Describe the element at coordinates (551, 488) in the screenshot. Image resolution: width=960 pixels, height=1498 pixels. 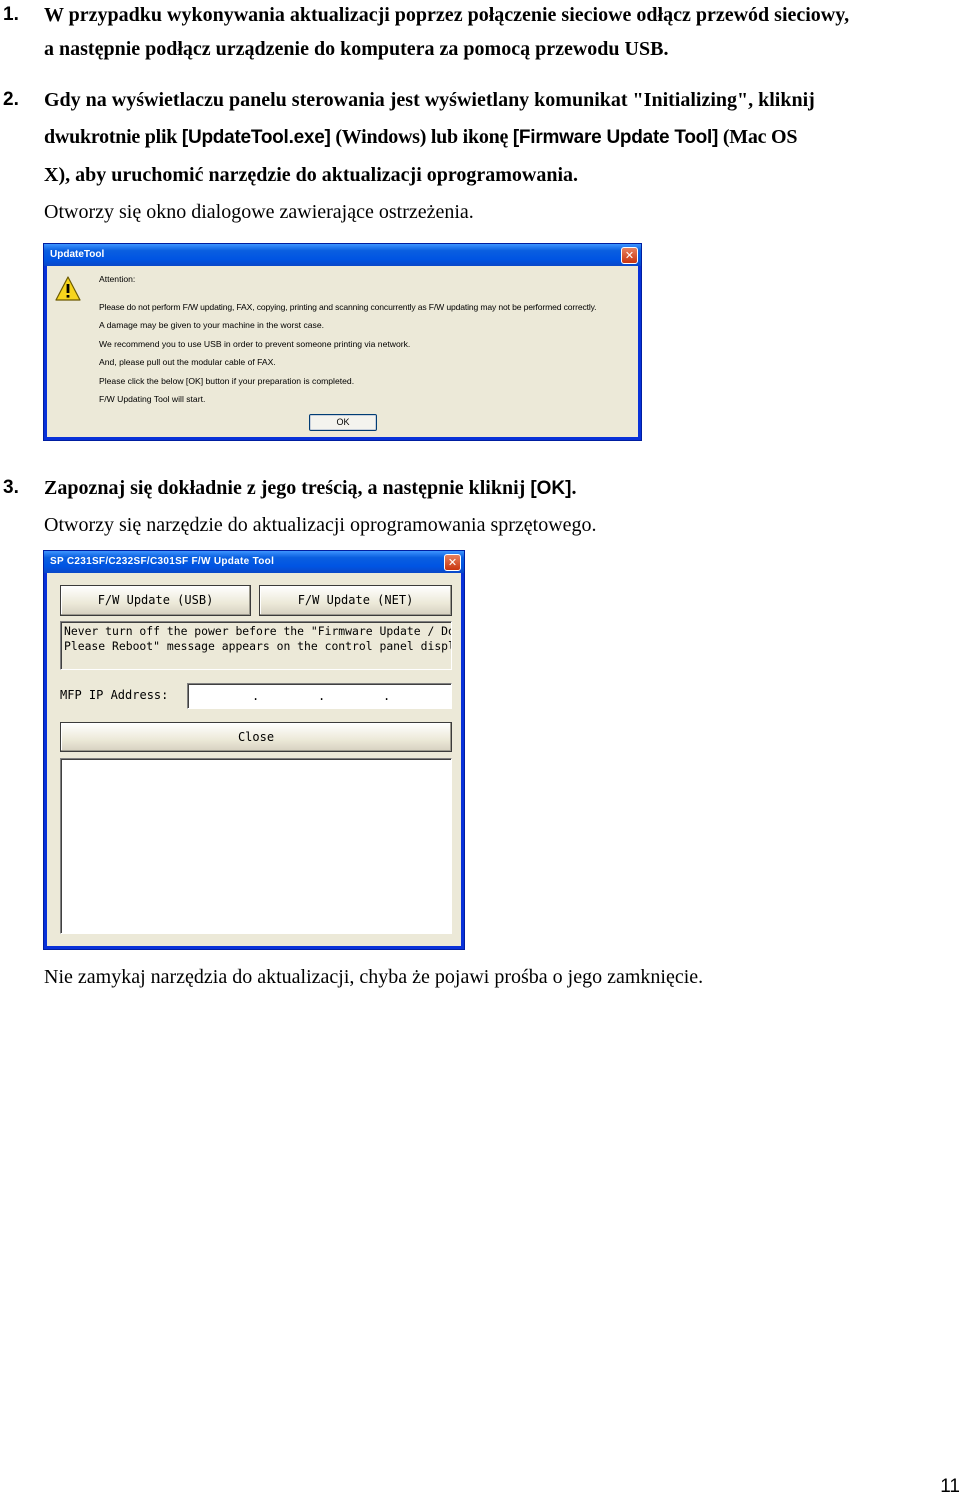
I see `button-name-ok: [OK]` at that location.